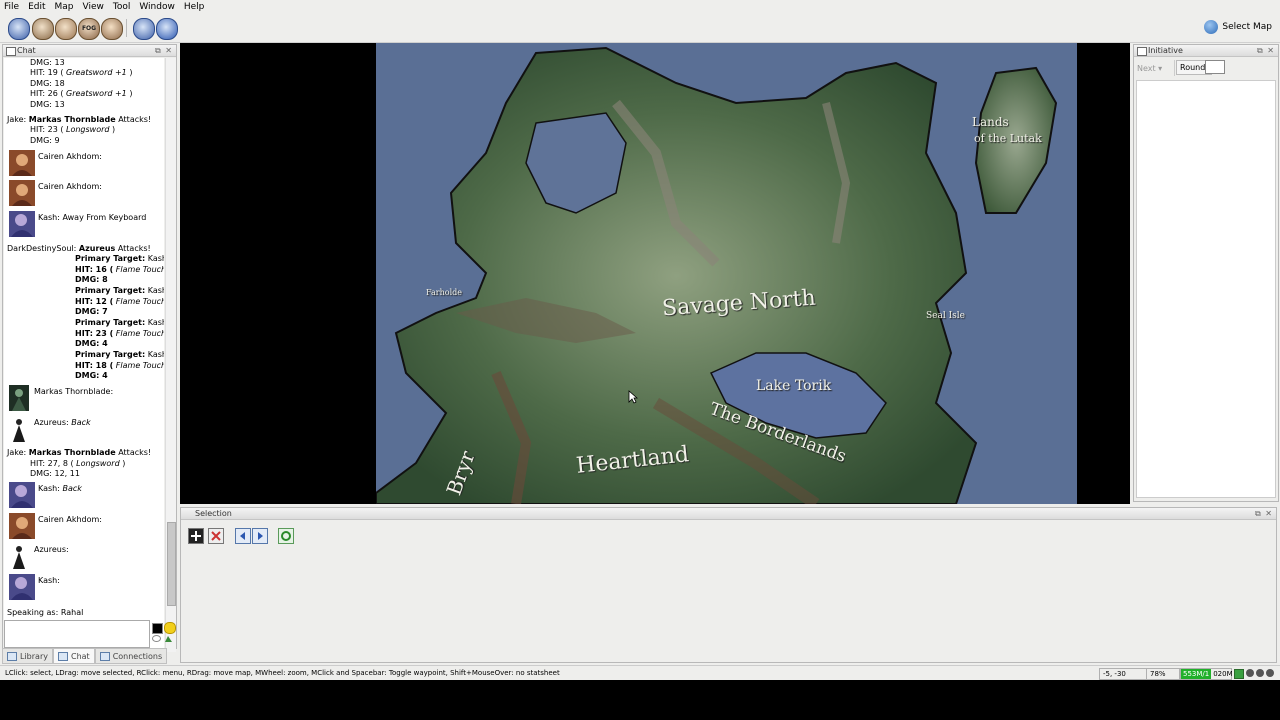 The height and width of the screenshot is (720, 1280). I want to click on toolbar: FOG Select Map, so click(640, 28).